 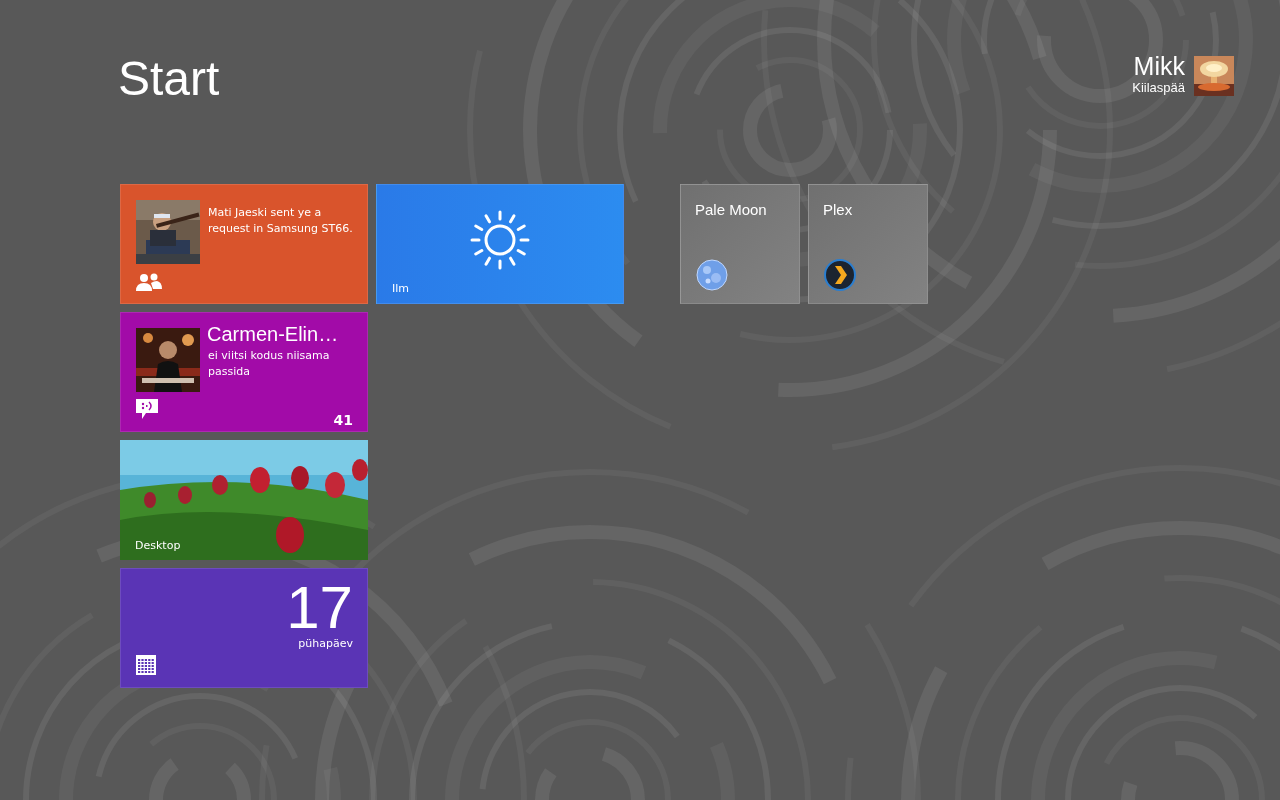 I want to click on tile-label: Ilm, so click(x=400, y=288).